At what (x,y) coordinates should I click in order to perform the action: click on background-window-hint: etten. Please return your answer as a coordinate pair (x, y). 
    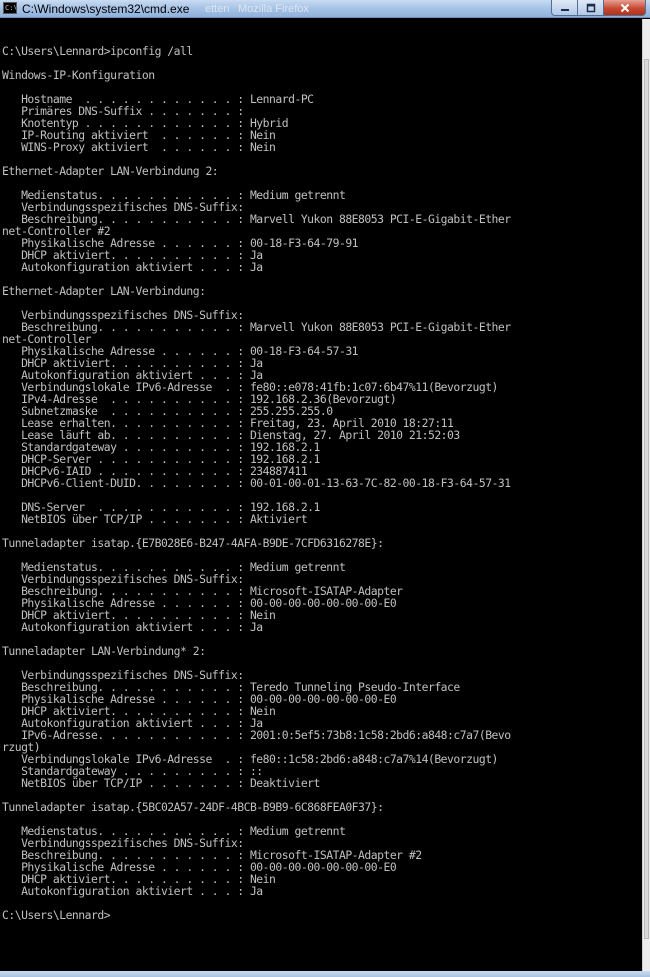
    Looking at the image, I should click on (217, 9).